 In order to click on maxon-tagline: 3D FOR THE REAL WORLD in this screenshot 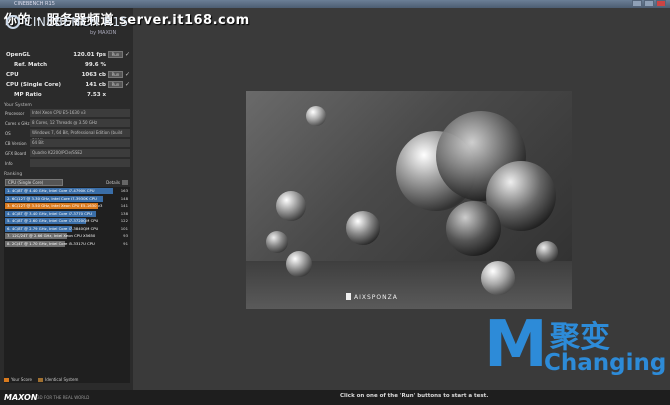, I will do `click(63, 397)`.